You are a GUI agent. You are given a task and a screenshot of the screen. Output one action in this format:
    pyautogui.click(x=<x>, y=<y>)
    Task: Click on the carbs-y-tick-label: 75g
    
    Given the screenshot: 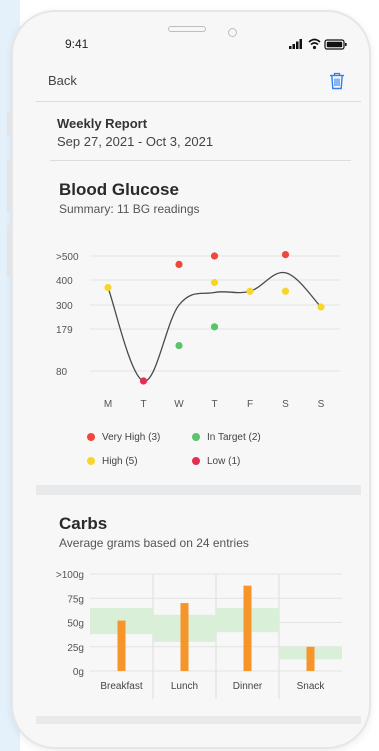 What is the action you would take?
    pyautogui.click(x=75, y=599)
    